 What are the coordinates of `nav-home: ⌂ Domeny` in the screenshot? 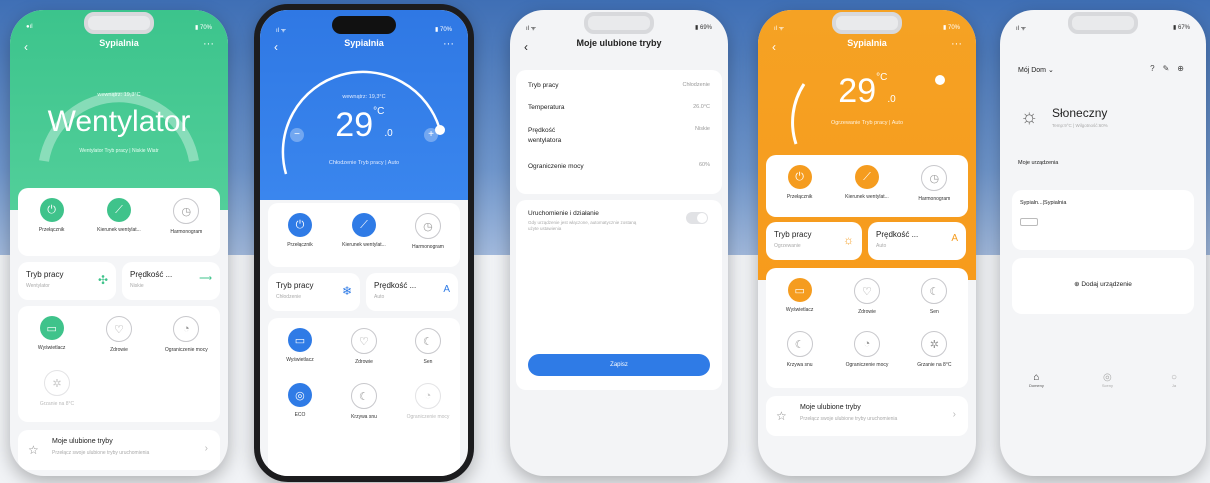 It's located at (1036, 380).